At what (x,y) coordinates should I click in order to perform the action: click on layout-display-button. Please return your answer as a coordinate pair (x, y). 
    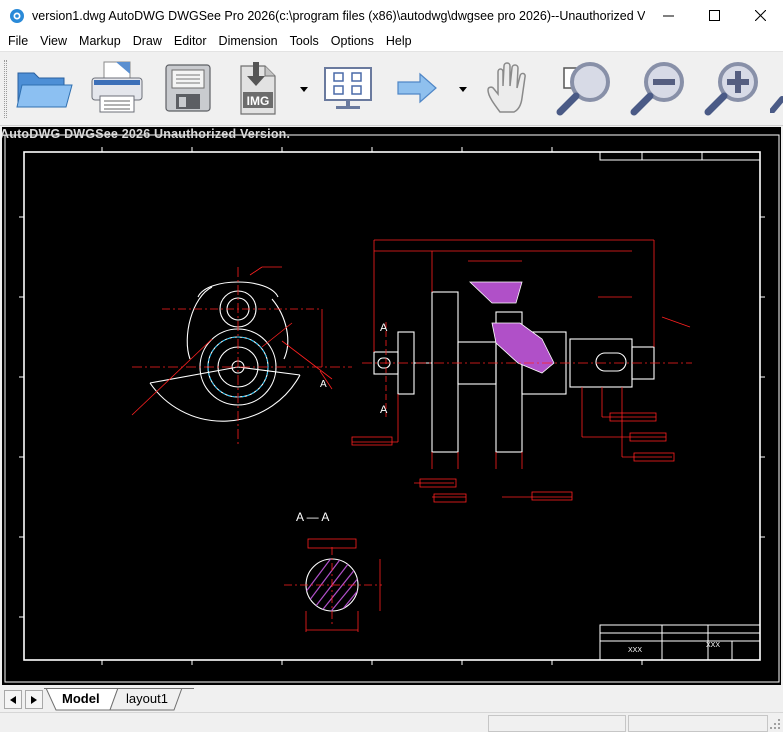
    Looking at the image, I should click on (348, 88).